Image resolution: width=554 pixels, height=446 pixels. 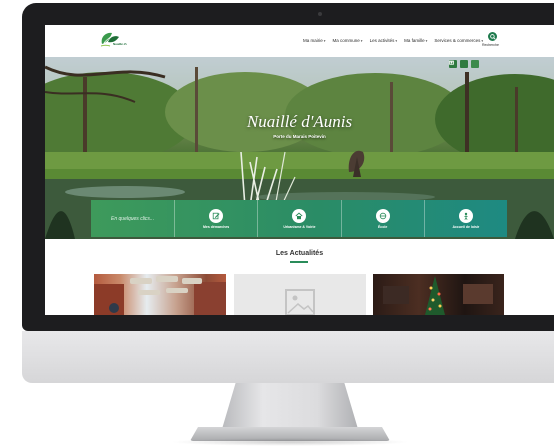 I want to click on nav-label: Les activités, so click(x=382, y=40).